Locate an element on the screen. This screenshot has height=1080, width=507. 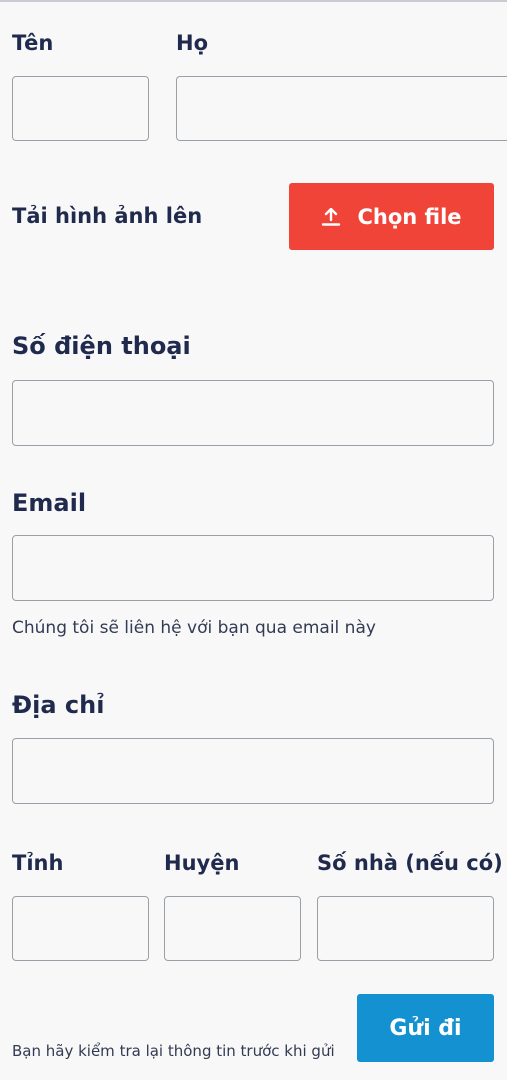
last-name-input is located at coordinates (341, 108).